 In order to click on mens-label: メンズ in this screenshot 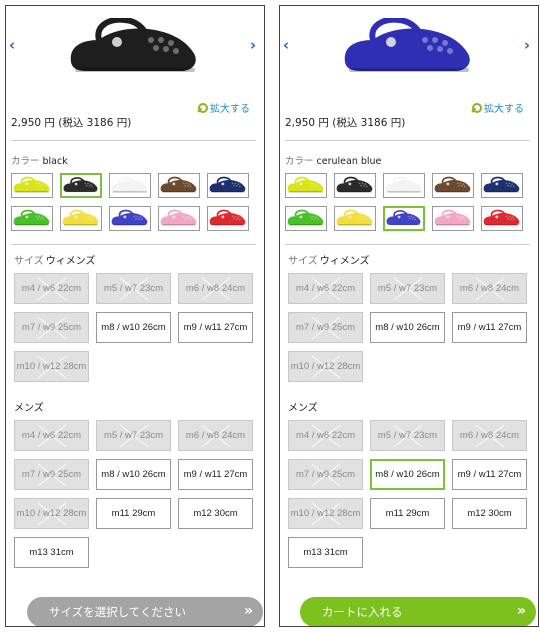, I will do `click(303, 408)`.